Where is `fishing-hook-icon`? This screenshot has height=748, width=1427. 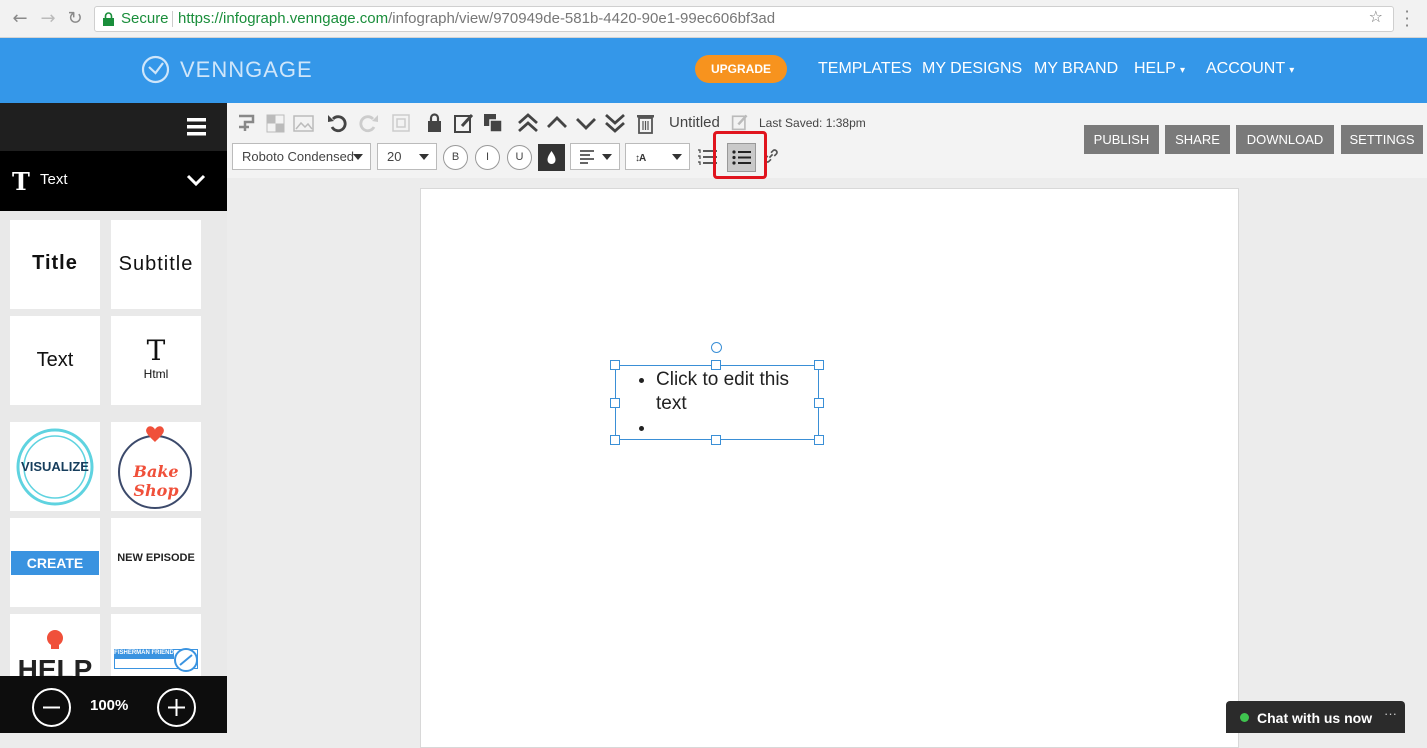
fishing-hook-icon is located at coordinates (186, 660).